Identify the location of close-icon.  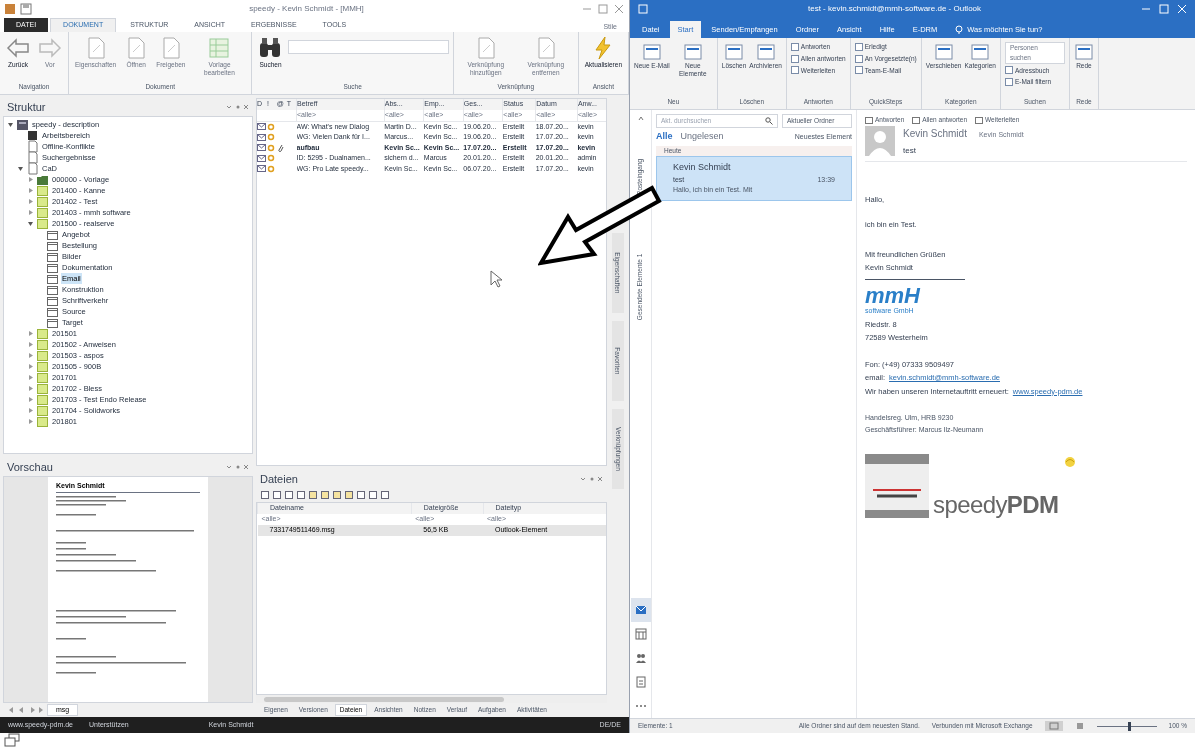
(619, 9).